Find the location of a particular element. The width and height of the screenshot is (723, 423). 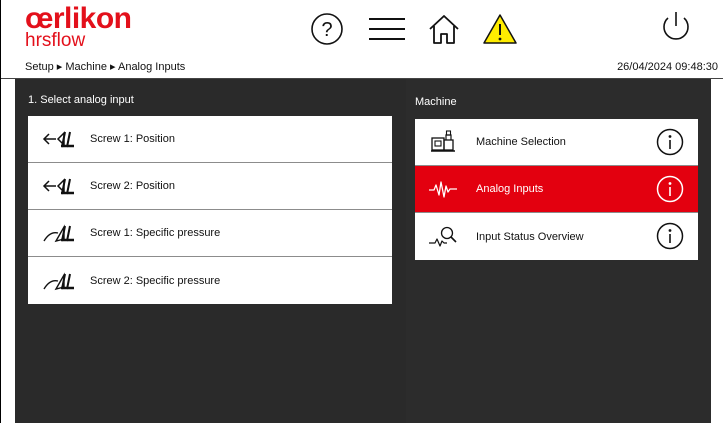

menu-item-label: Analog Inputs is located at coordinates (510, 189).